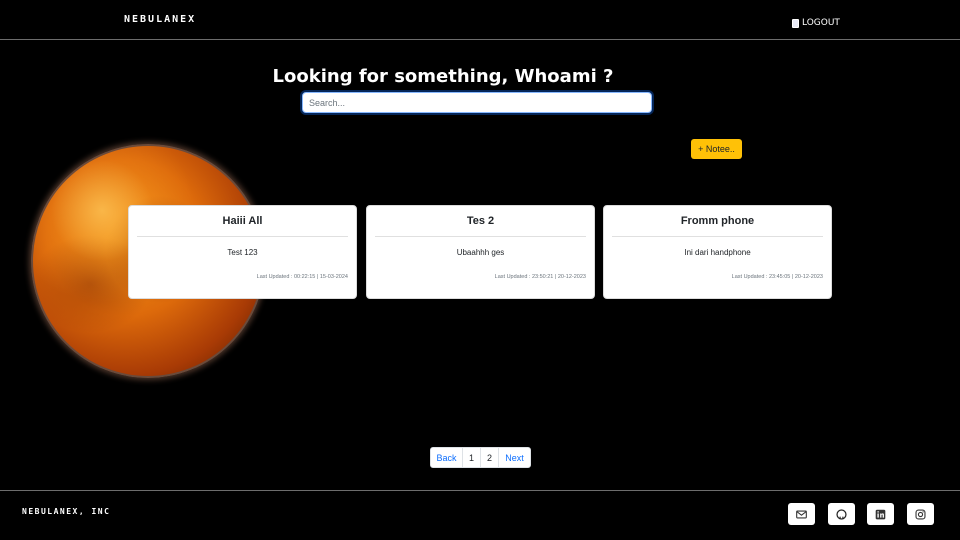  Describe the element at coordinates (480, 20) in the screenshot. I see `navbar: NEBULANEX LOGOUT` at that location.